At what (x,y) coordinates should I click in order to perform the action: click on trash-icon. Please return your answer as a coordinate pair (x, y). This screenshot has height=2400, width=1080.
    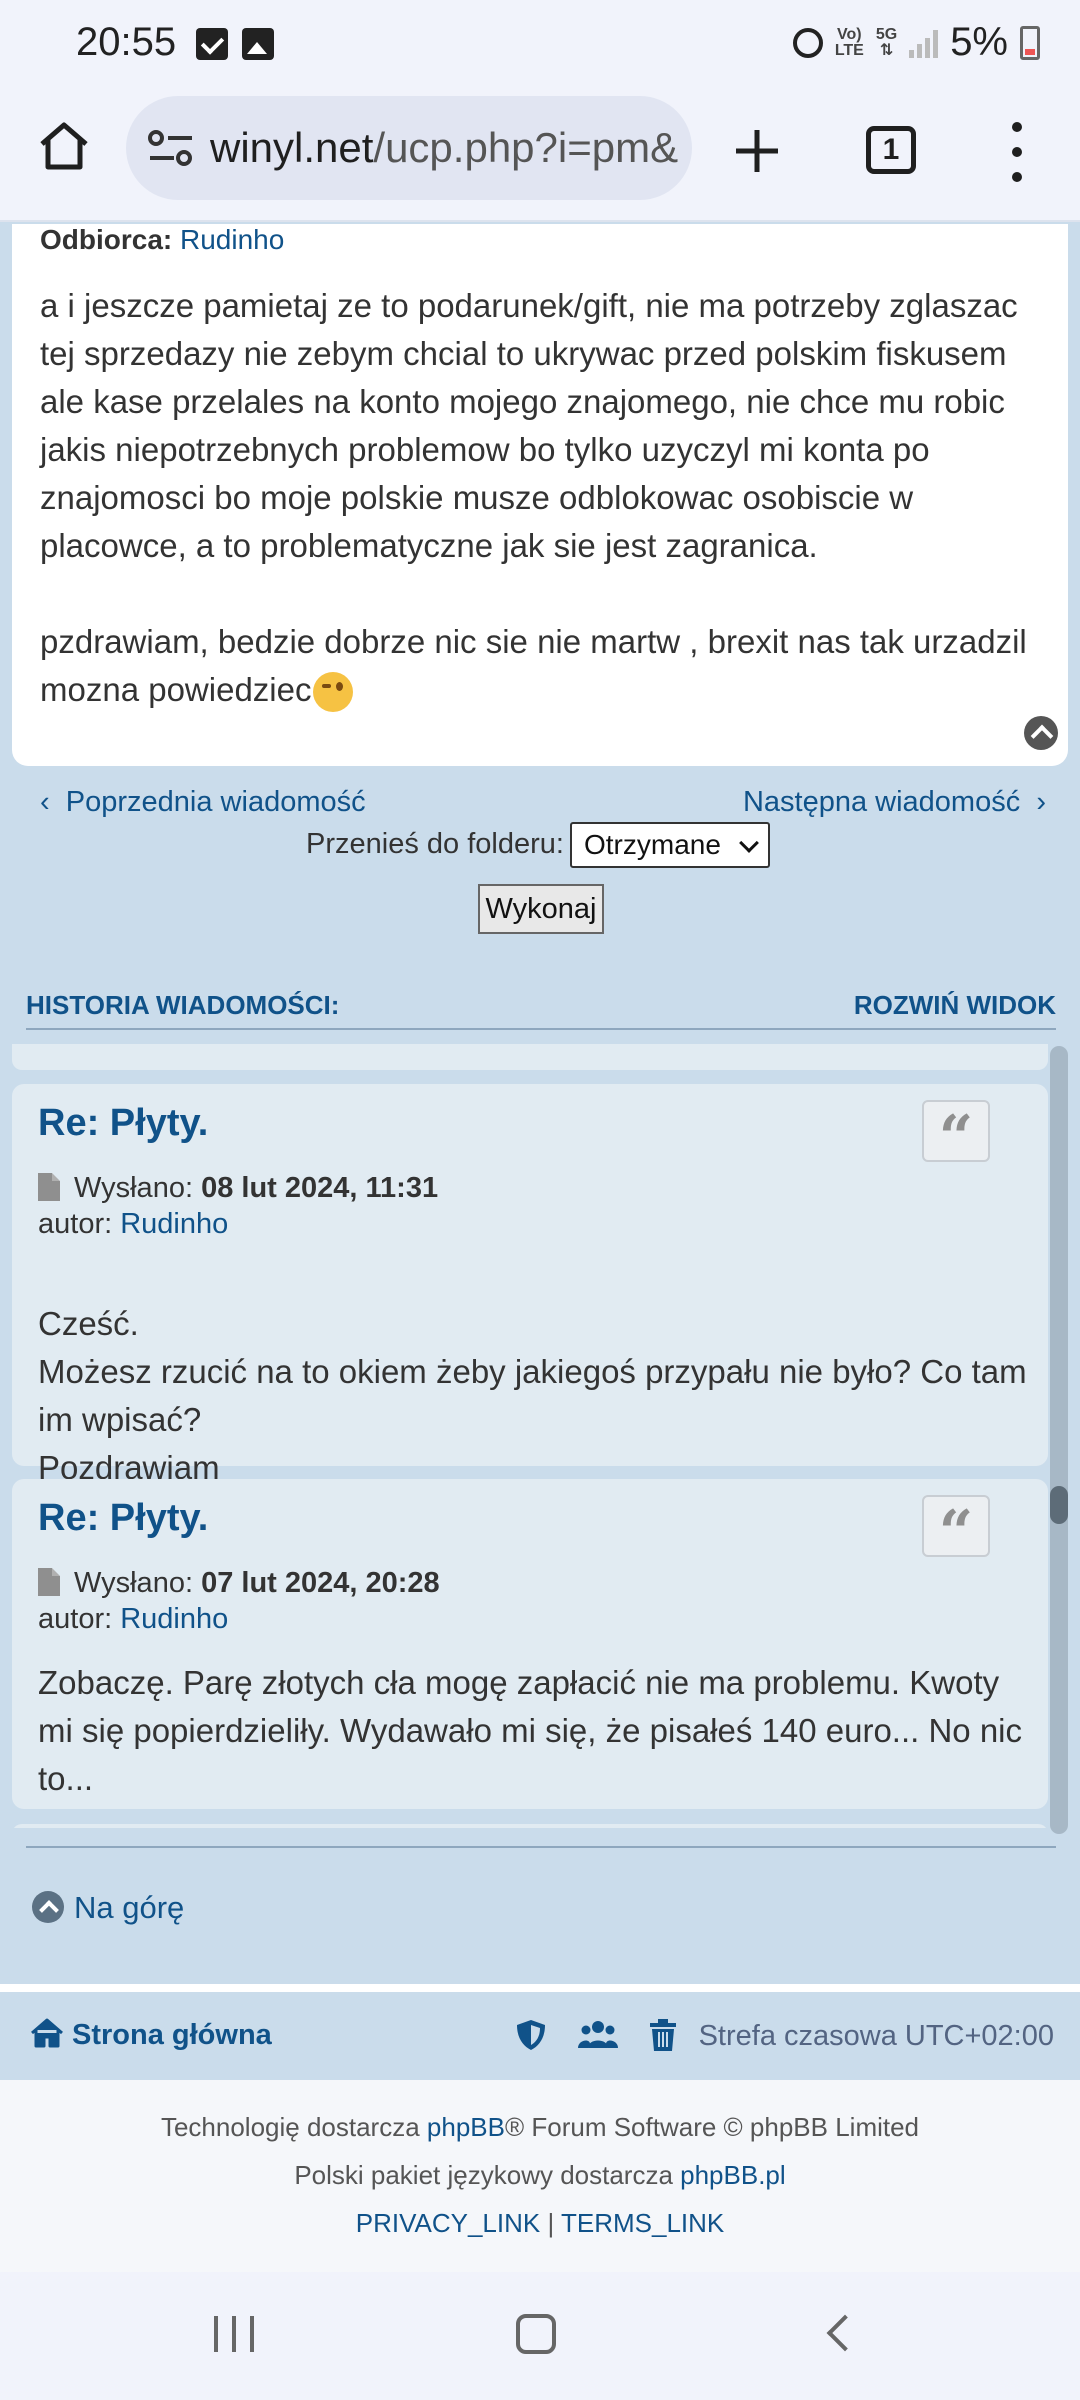
    Looking at the image, I should click on (663, 2035).